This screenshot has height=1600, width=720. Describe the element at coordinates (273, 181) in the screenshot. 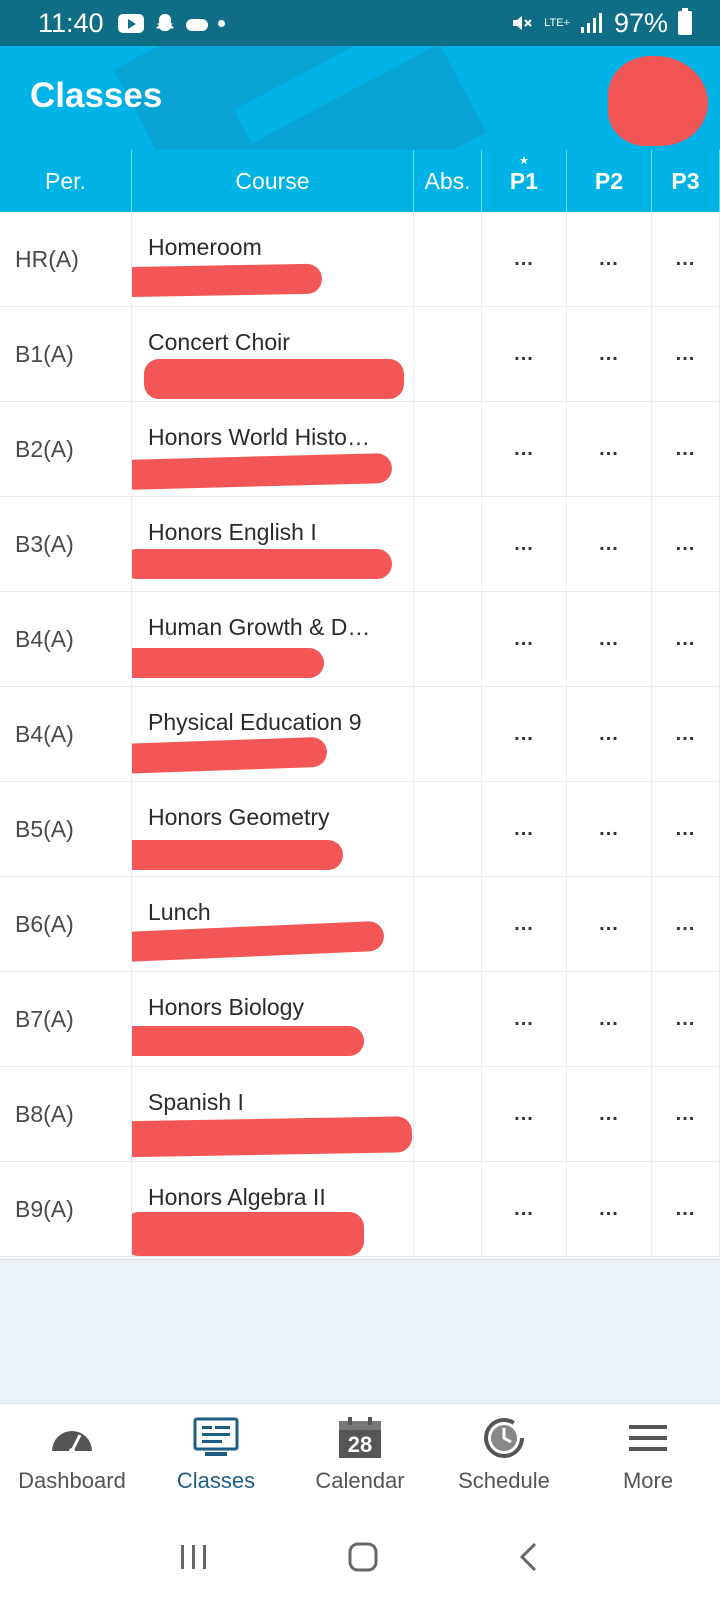

I see `header-course: Course` at that location.